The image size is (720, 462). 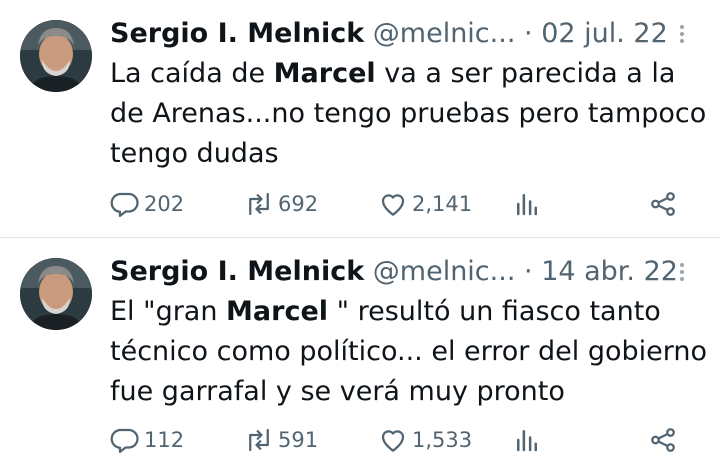 I want to click on reply-count: 202, so click(x=164, y=204).